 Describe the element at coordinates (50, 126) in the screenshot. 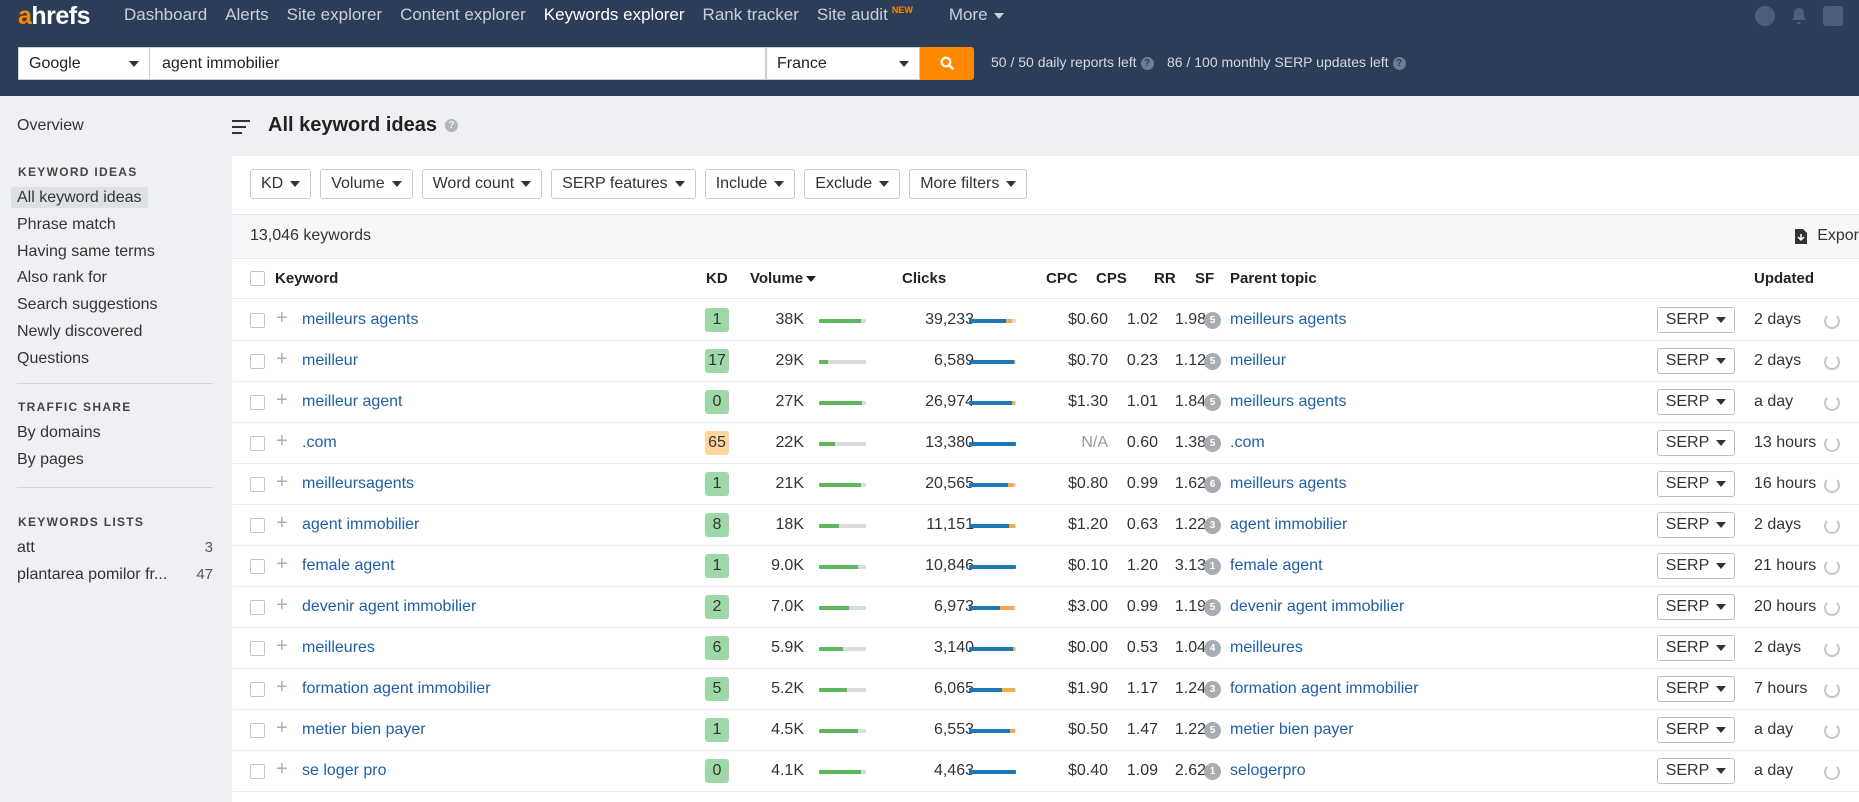

I see `sidebar-item-overview: Overview` at that location.